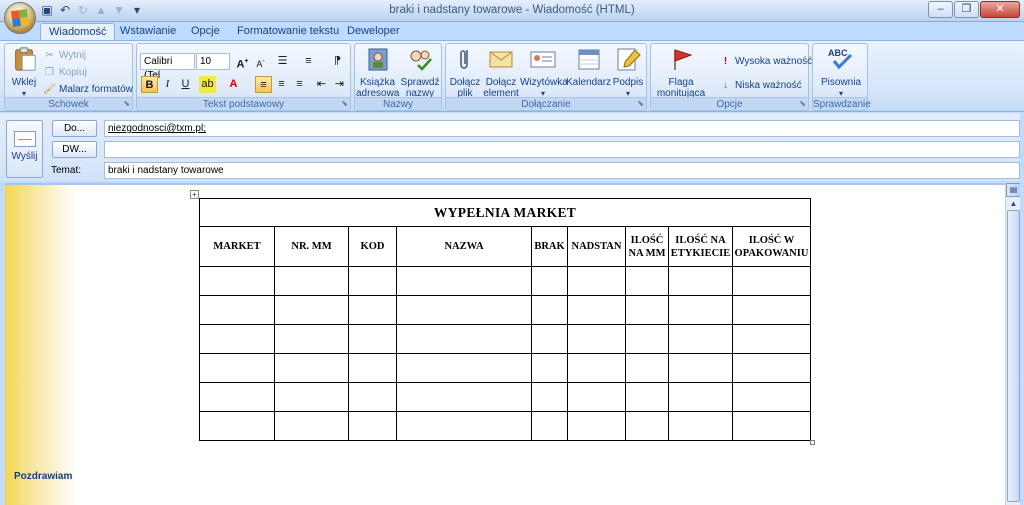 The height and width of the screenshot is (505, 1024). Describe the element at coordinates (242, 62) in the screenshot. I see `grow-font-icon: A+` at that location.